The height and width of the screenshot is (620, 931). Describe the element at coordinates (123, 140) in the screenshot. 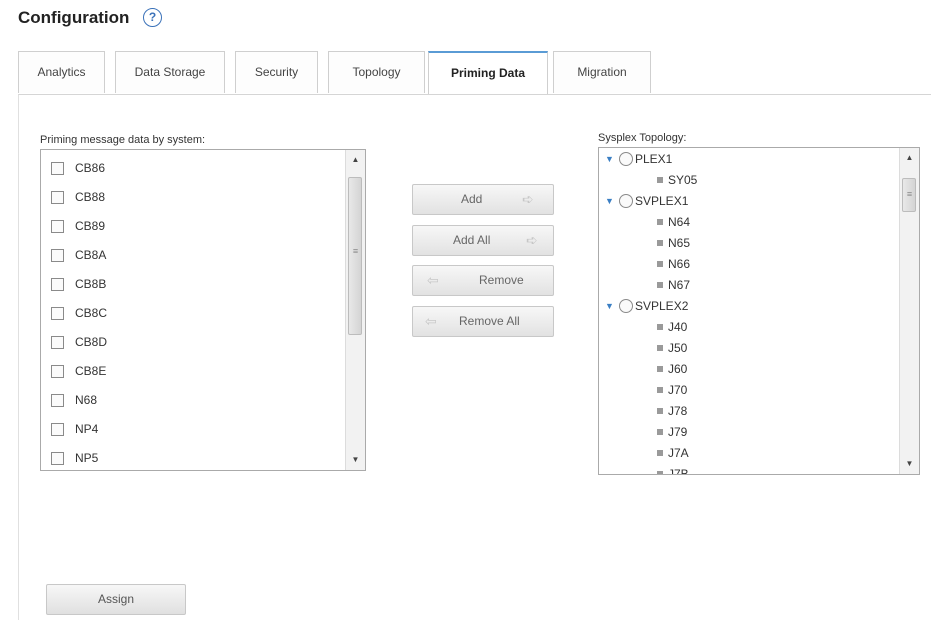

I see `priming-data-label: Priming message data by system:` at that location.